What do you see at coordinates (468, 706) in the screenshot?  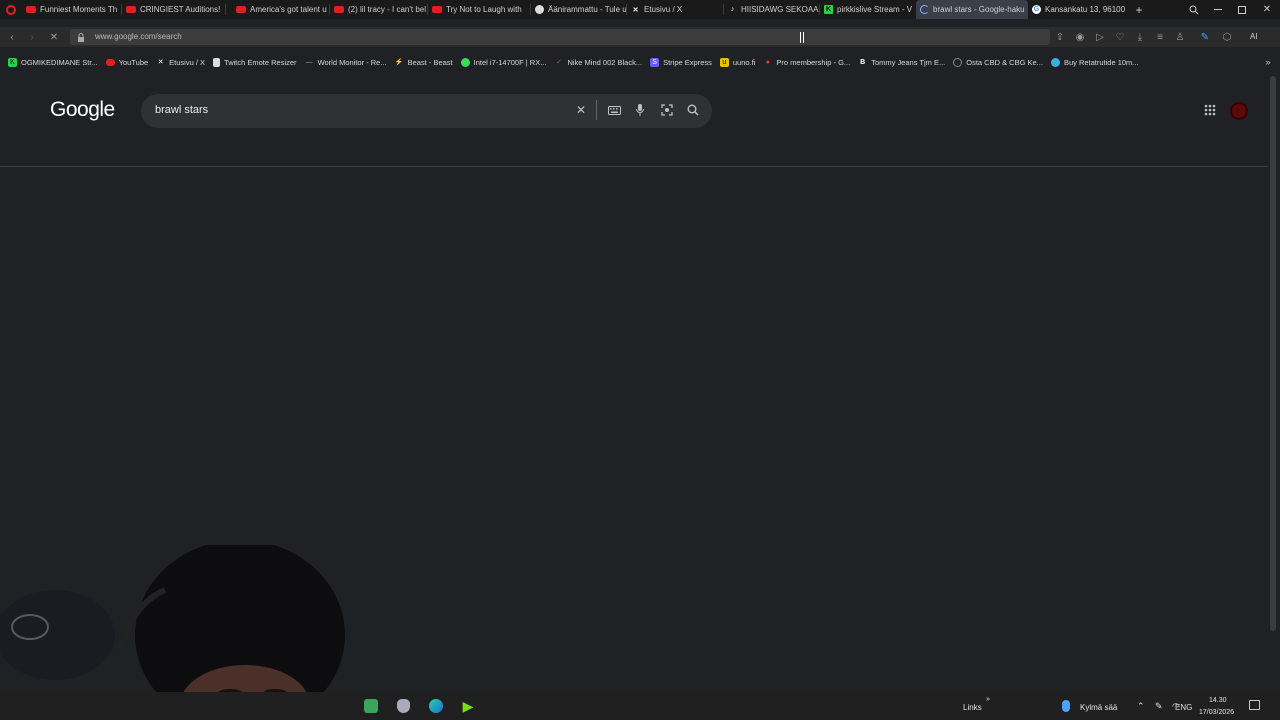 I see `stream-app-icon: ▶` at bounding box center [468, 706].